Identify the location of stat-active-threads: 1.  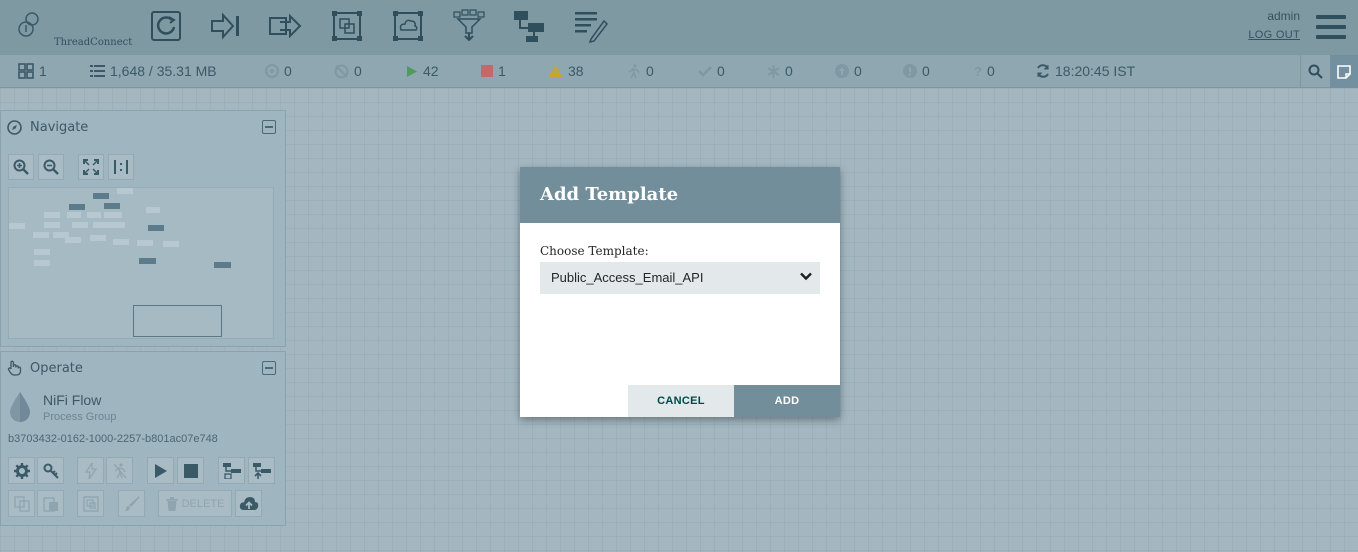
(32, 71).